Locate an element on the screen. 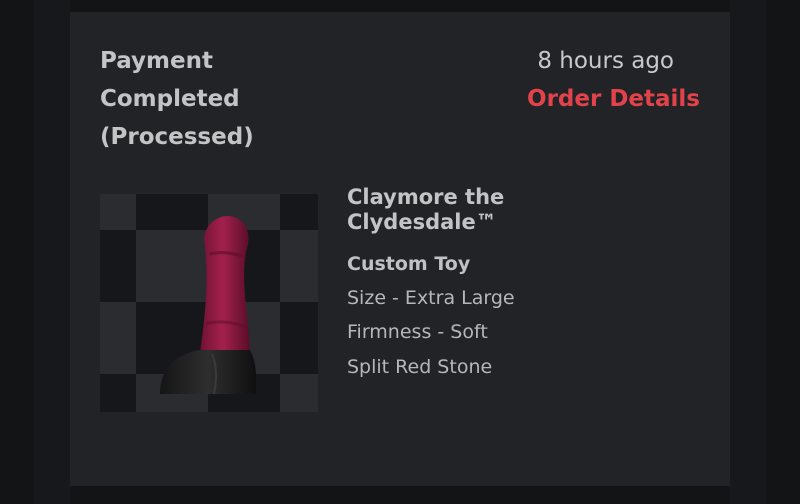 Image resolution: width=800 pixels, height=504 pixels. order-status: Payment Completed (Processed) is located at coordinates (177, 99).